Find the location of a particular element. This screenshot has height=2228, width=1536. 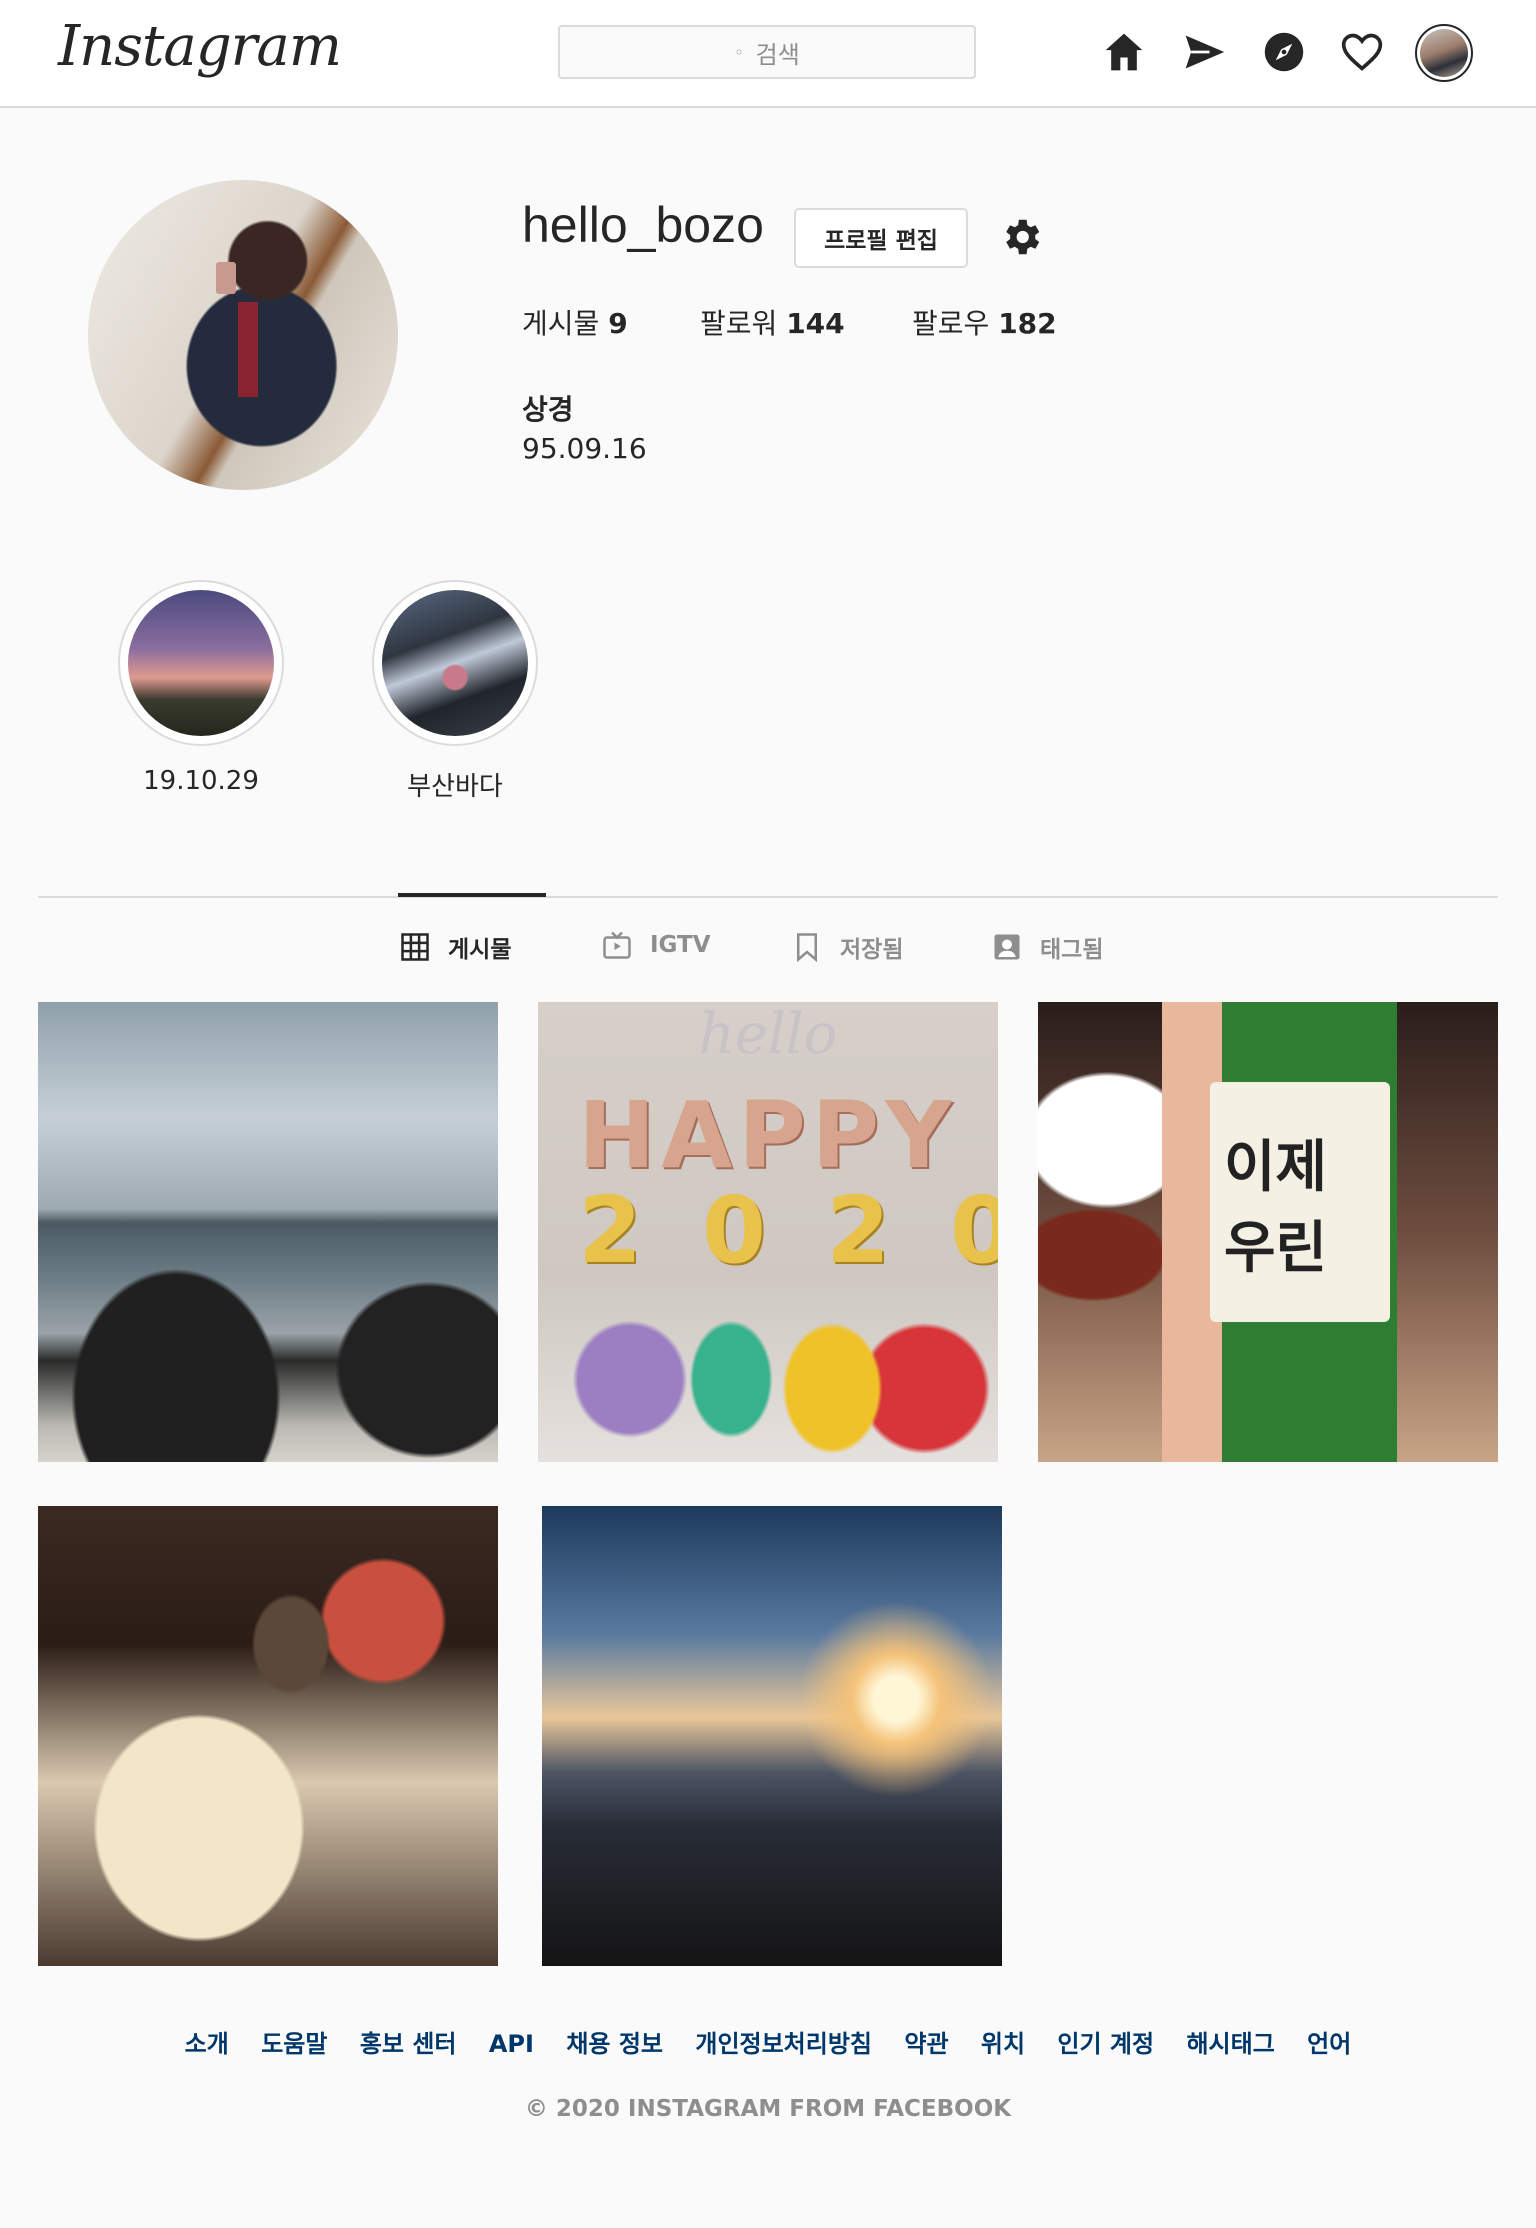

followers-count: 팔로워 144 is located at coordinates (772, 322).